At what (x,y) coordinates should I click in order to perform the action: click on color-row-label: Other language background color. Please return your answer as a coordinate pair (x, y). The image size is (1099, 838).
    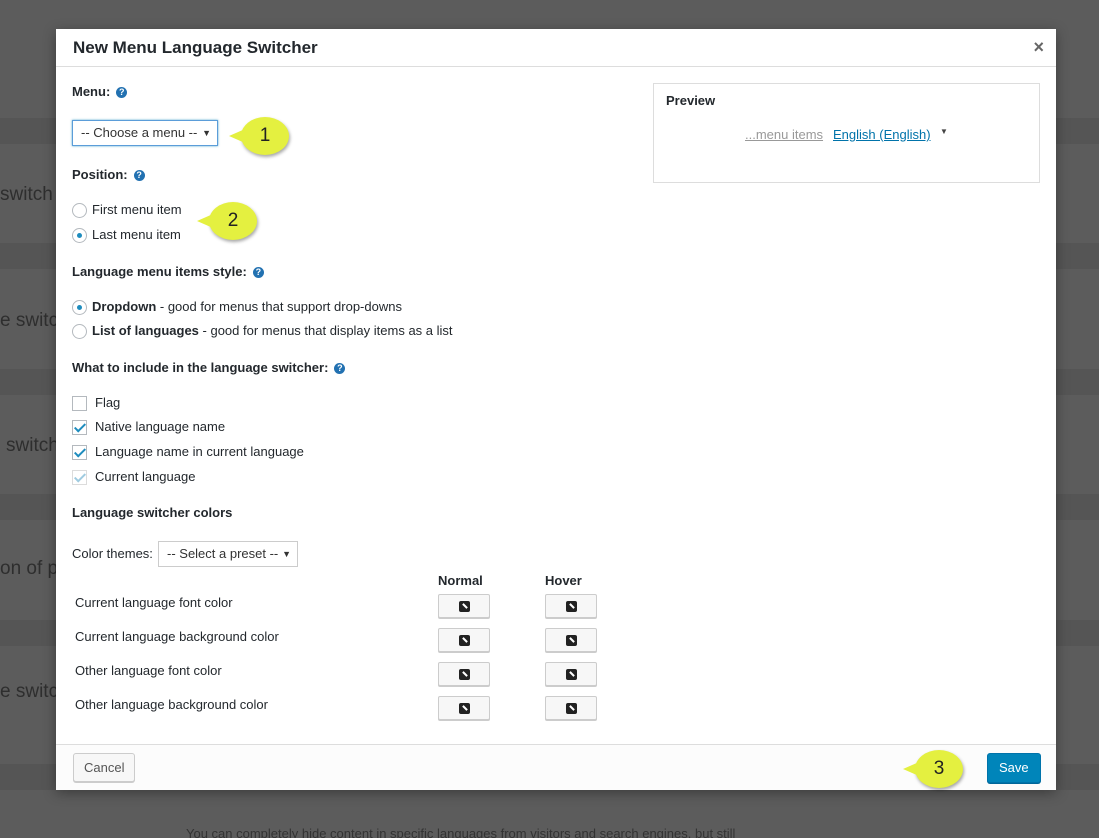
    Looking at the image, I should click on (171, 704).